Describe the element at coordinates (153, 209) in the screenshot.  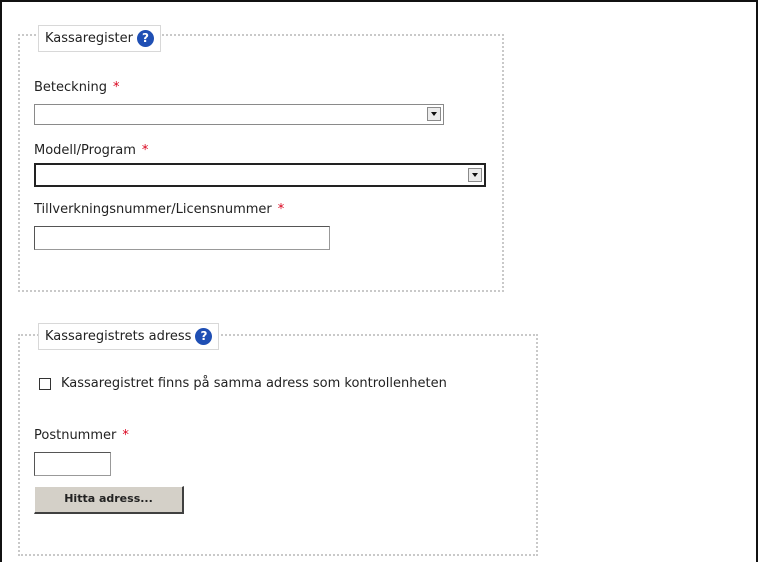
I see `tillverkning-label-text: Tillverkningsnummer/Licensnummer` at that location.